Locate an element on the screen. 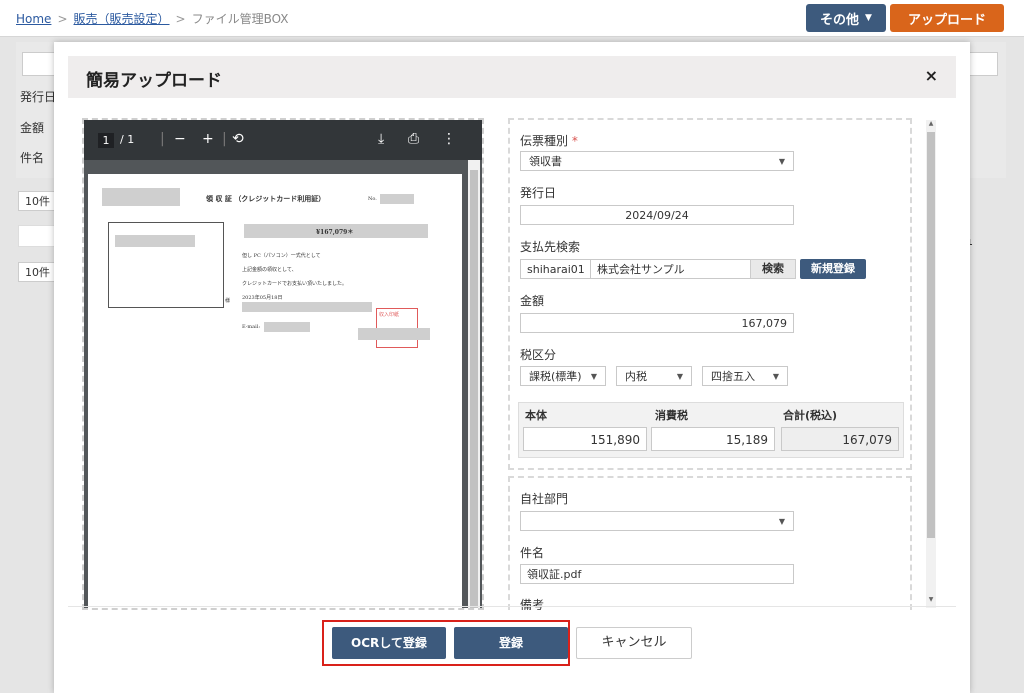  top-bar: Home > 販売（販売設定） > ファイル管理BOX その他 ▼ アップロード is located at coordinates (512, 18).